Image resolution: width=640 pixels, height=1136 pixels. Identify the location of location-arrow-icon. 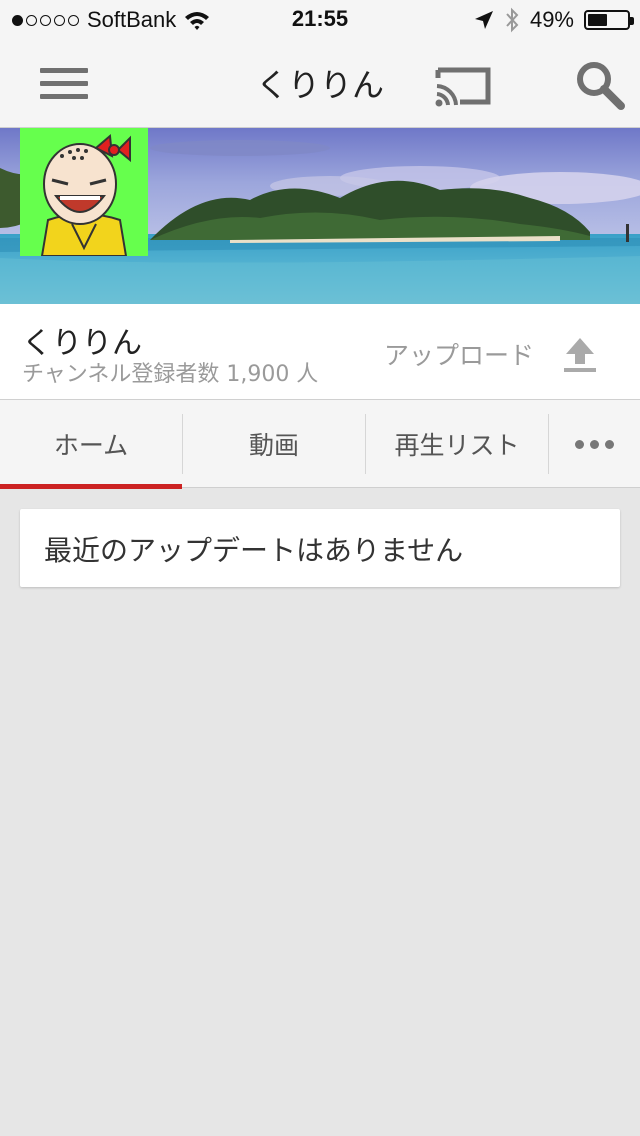
(483, 20).